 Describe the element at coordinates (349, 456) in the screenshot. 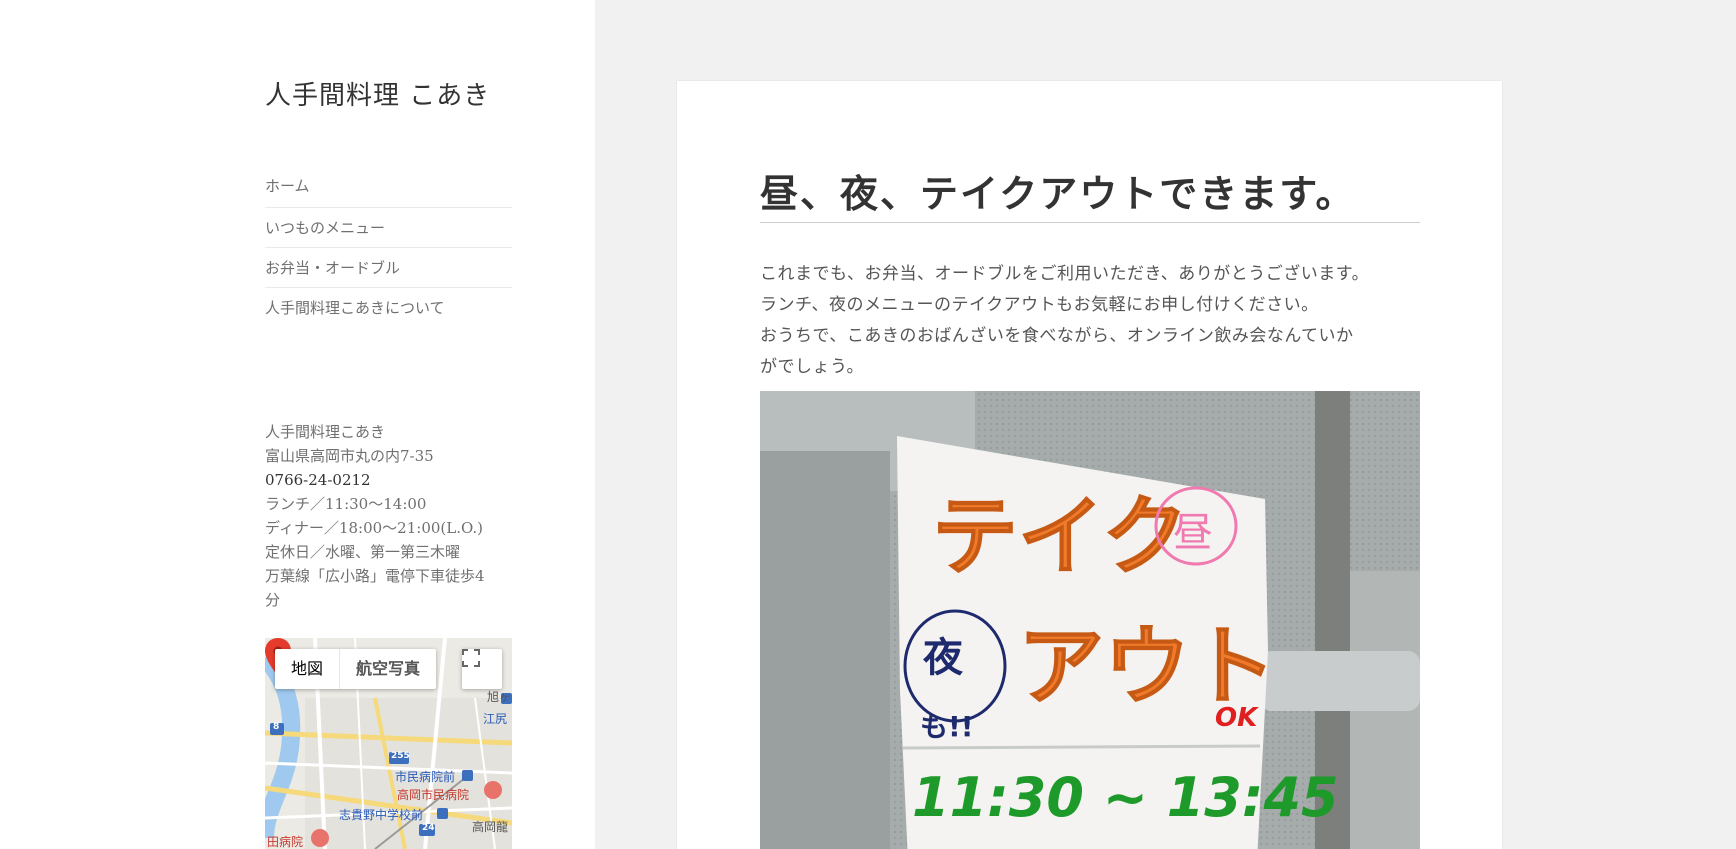

I see `shop-address: 富山県高岡市丸の内7-35` at that location.